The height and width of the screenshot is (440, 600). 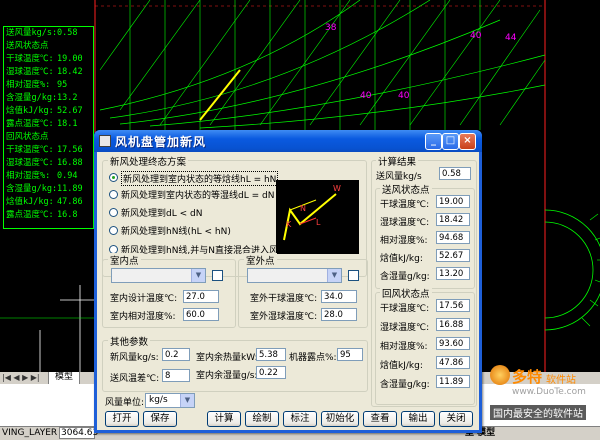 I want to click on return-row-value: 47.86, so click(x=453, y=362).